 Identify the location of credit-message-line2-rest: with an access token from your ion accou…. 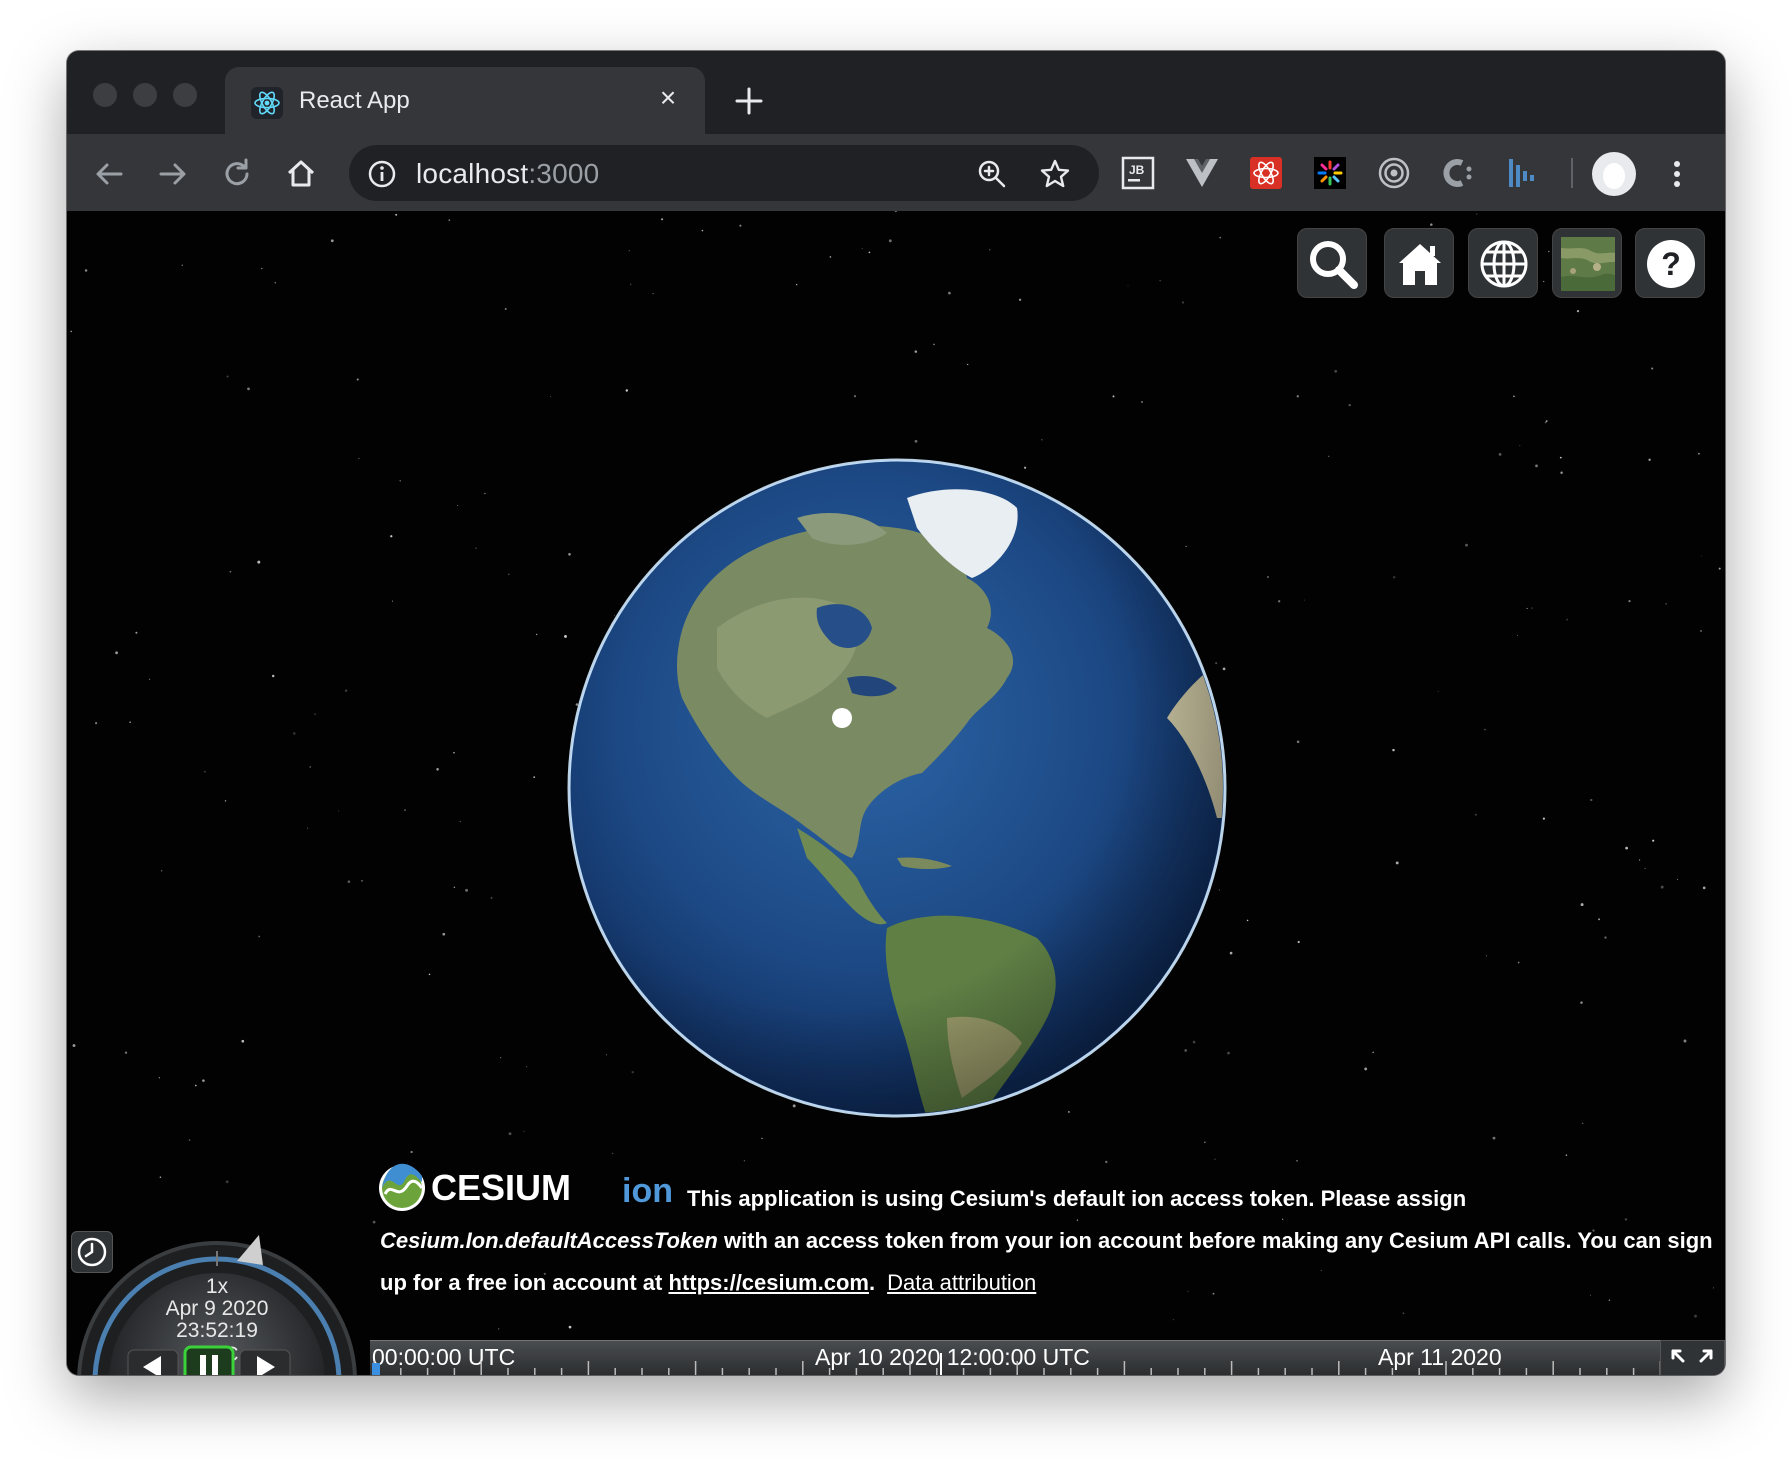
(1215, 1240).